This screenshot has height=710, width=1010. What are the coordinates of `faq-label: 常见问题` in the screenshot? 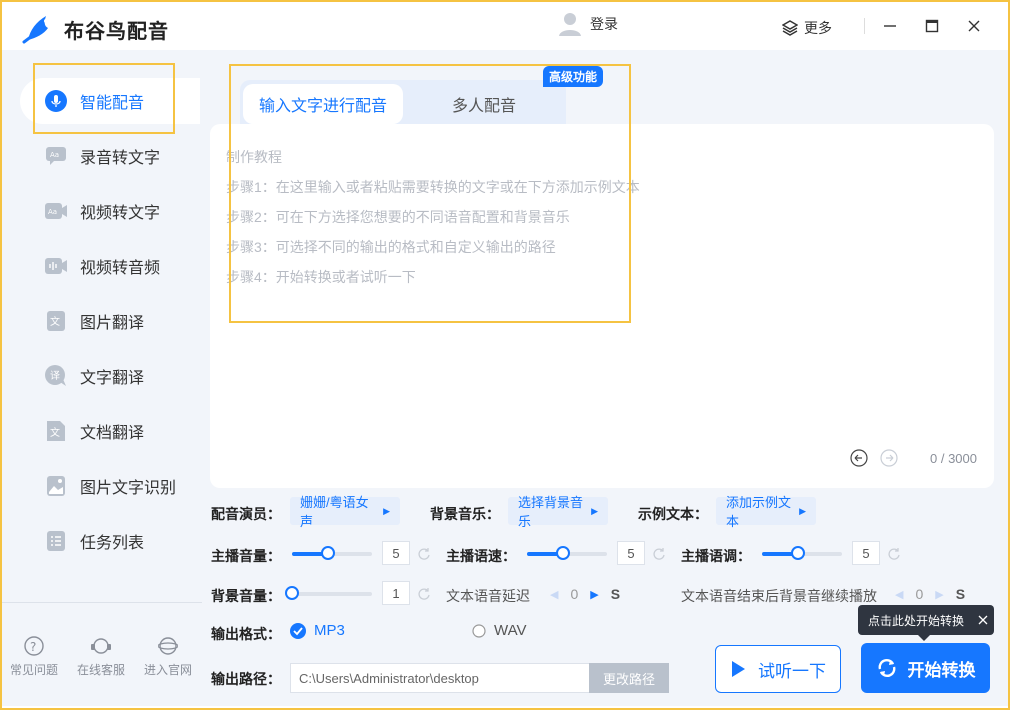 It's located at (34, 670).